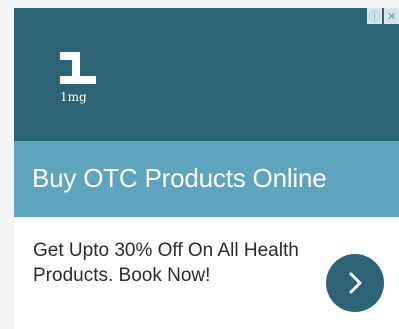 This screenshot has height=329, width=399. Describe the element at coordinates (374, 16) in the screenshot. I see `info-icon: ⓘ` at that location.